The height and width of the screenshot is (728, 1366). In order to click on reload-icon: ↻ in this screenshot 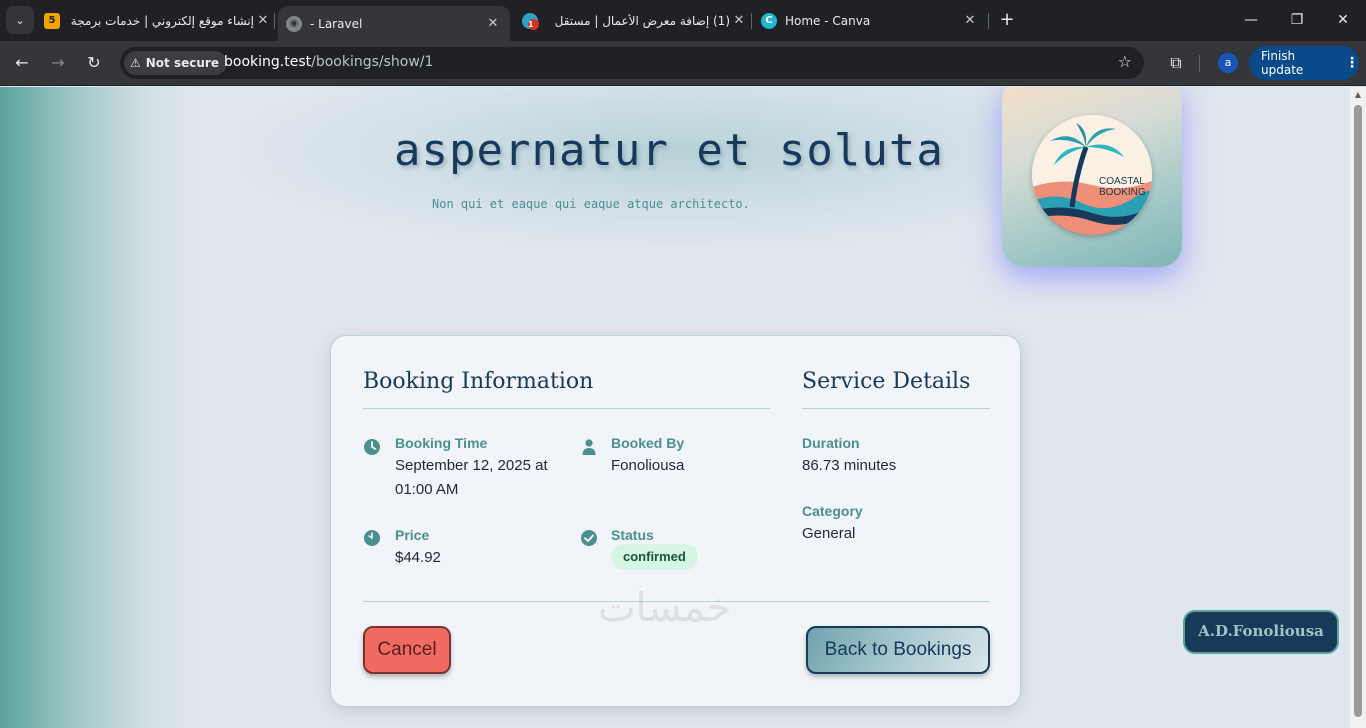, I will do `click(94, 63)`.